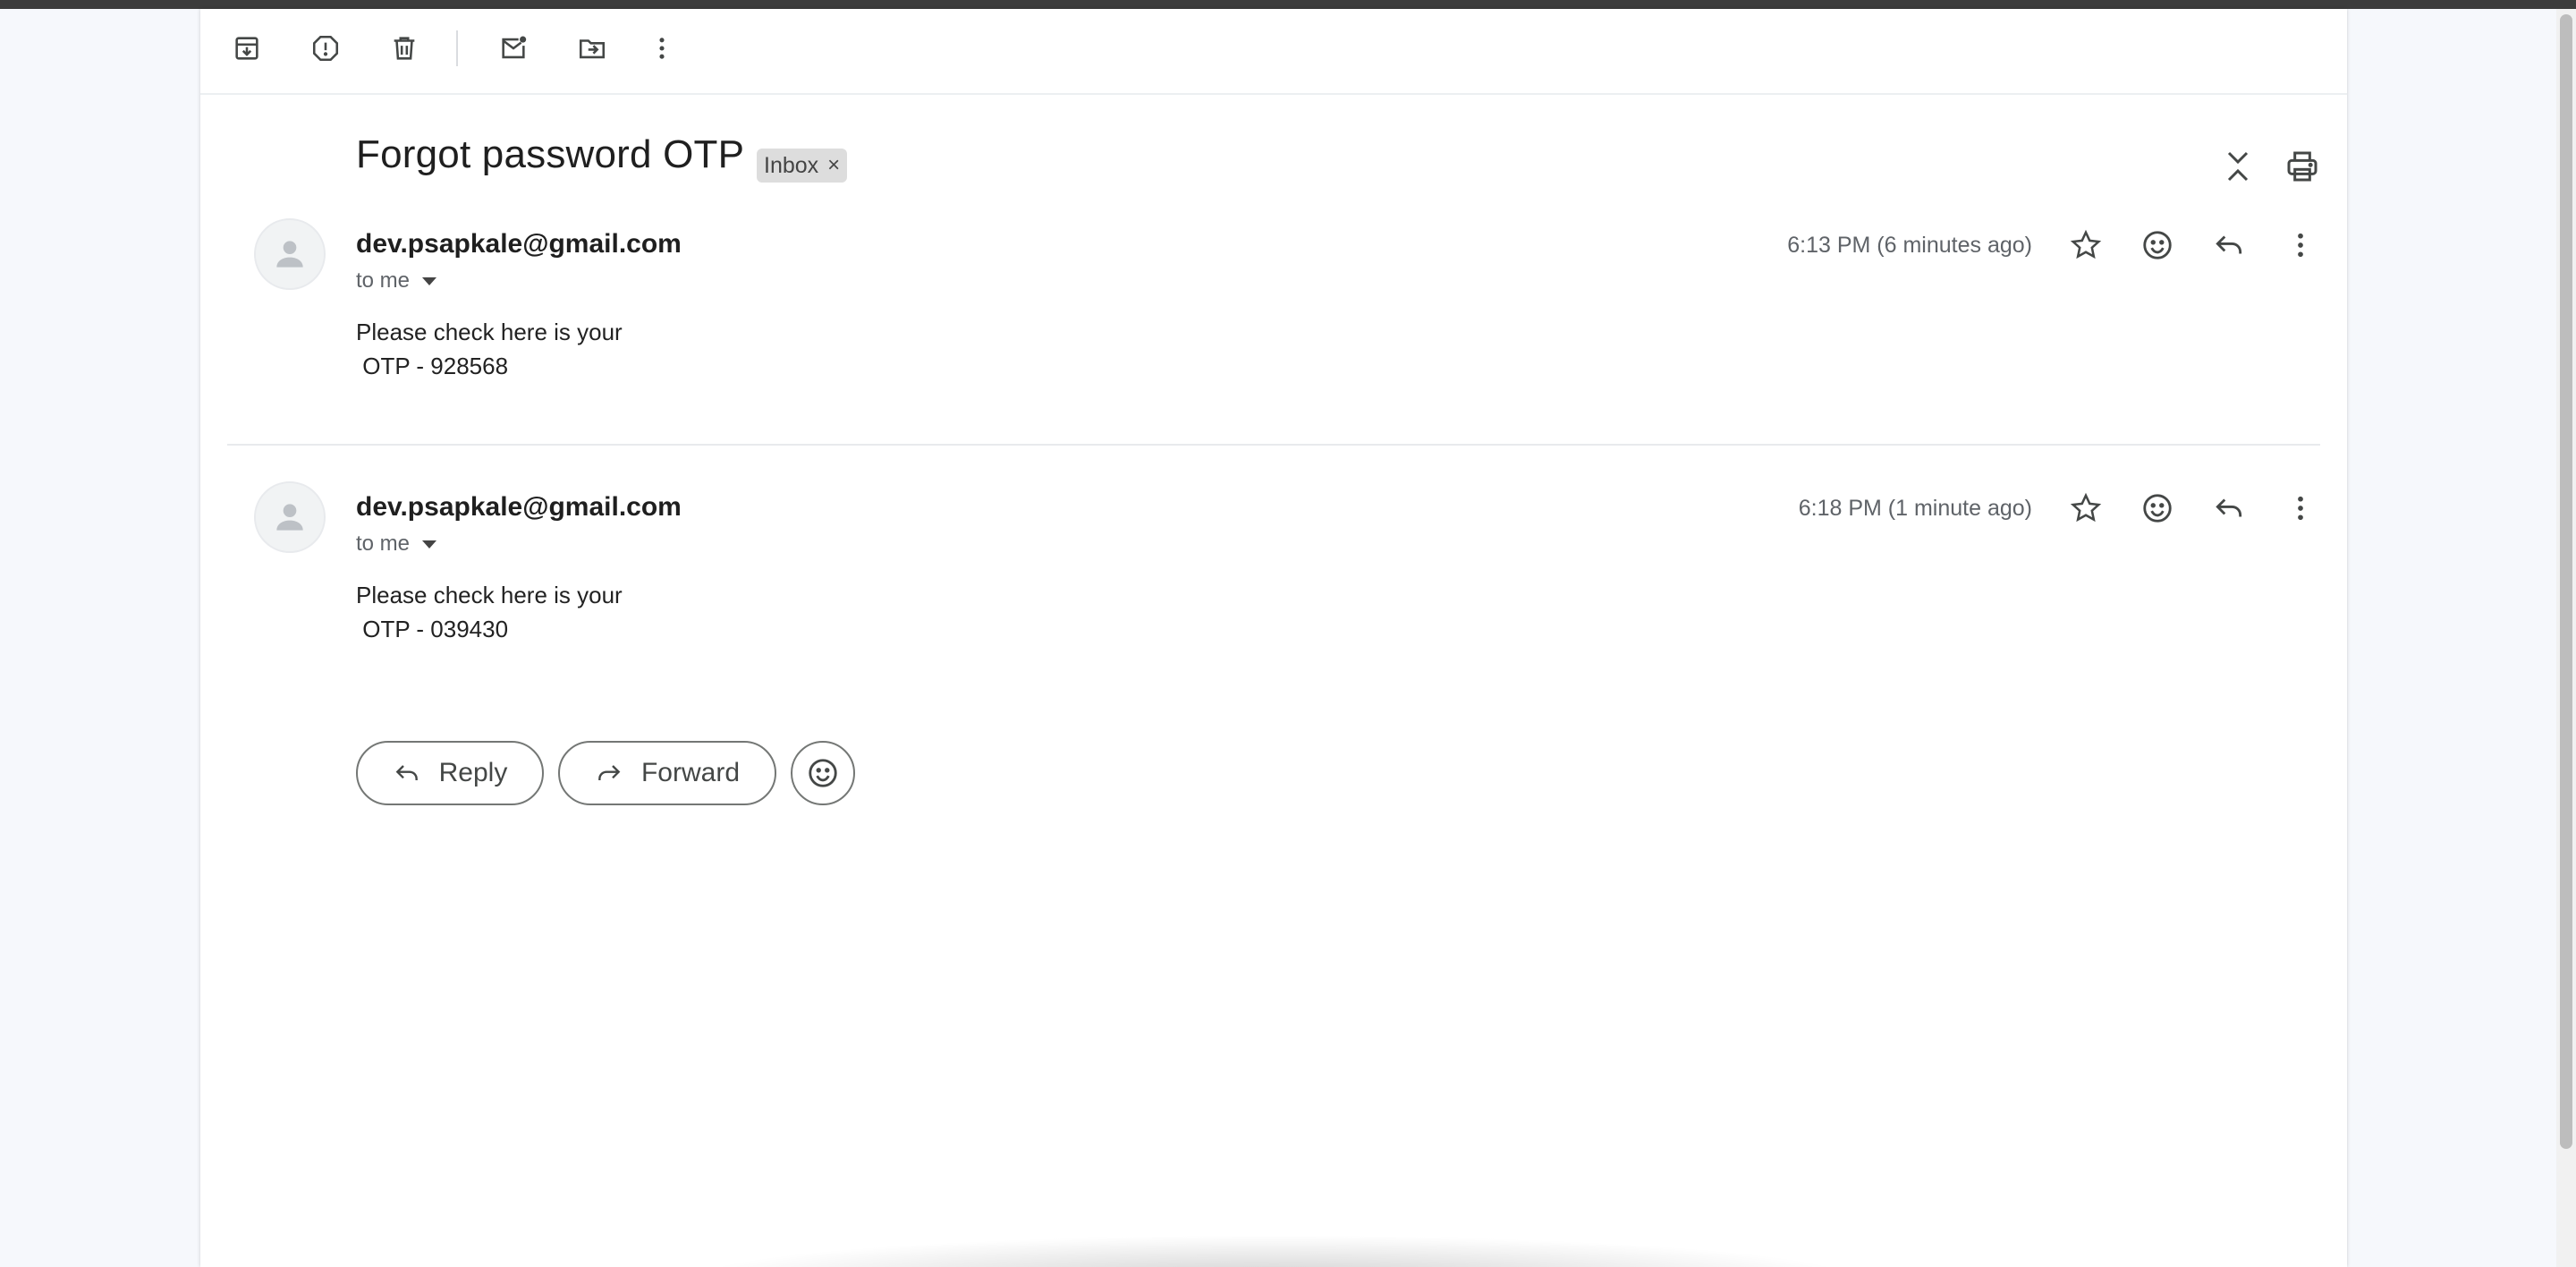 The height and width of the screenshot is (1267, 2576). I want to click on archive-button, so click(246, 49).